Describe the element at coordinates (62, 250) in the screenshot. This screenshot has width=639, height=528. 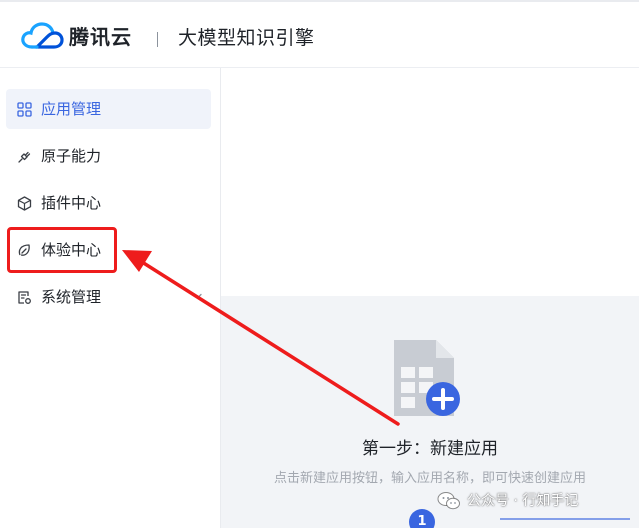
I see `annotation-highlight-box` at that location.